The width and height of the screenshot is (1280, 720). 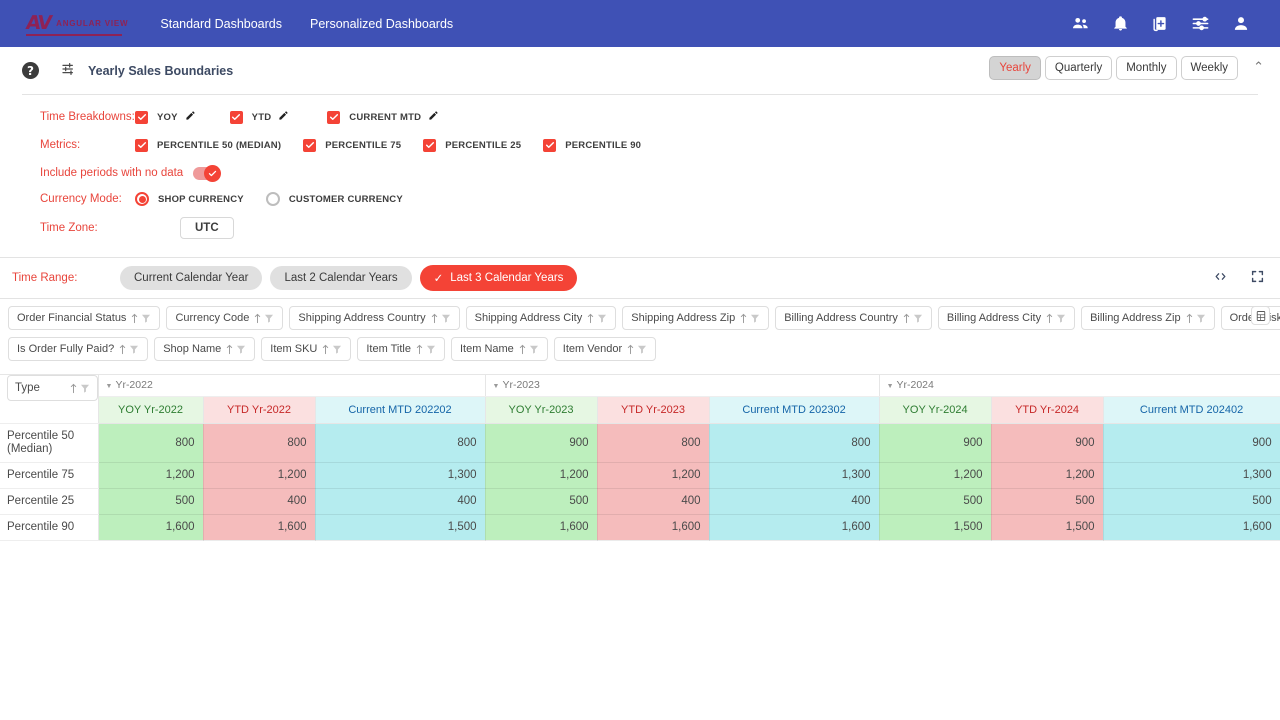 I want to click on time-range-current-calendar-year: Current Calendar Year, so click(x=191, y=278).